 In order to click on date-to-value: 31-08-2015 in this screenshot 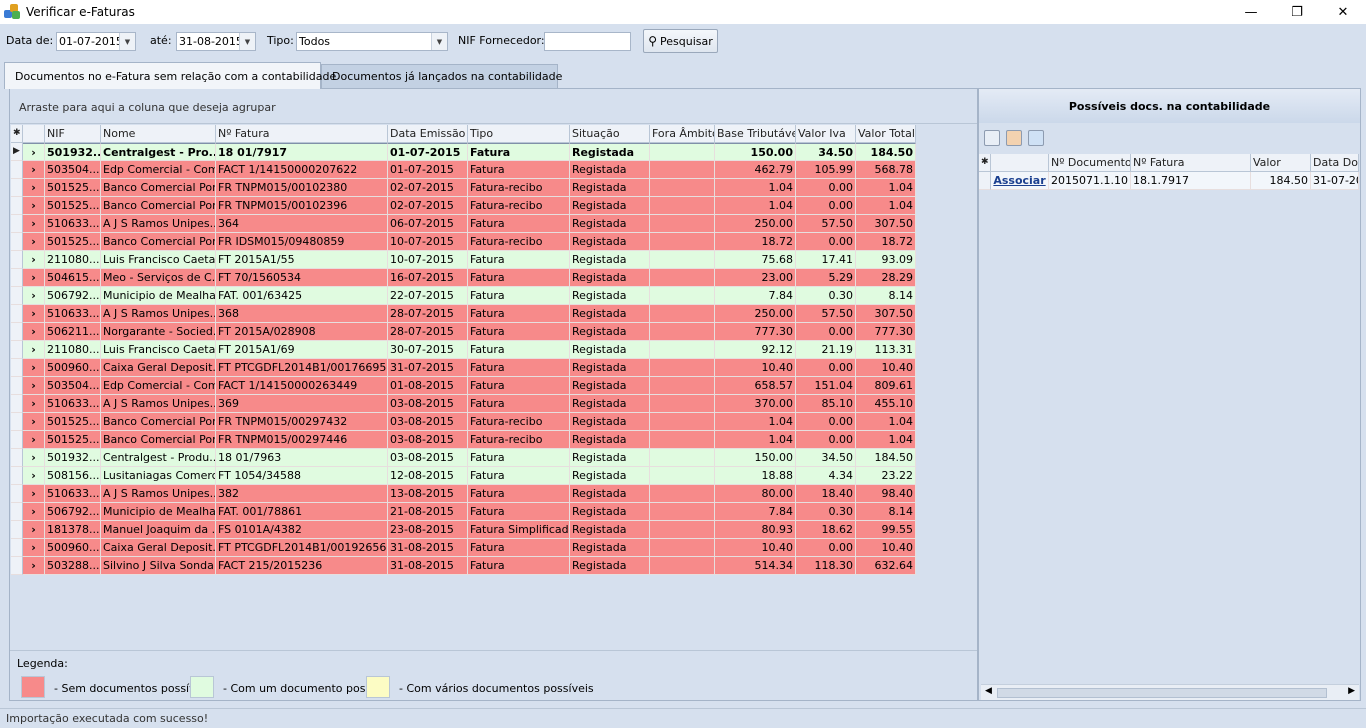, I will do `click(209, 41)`.